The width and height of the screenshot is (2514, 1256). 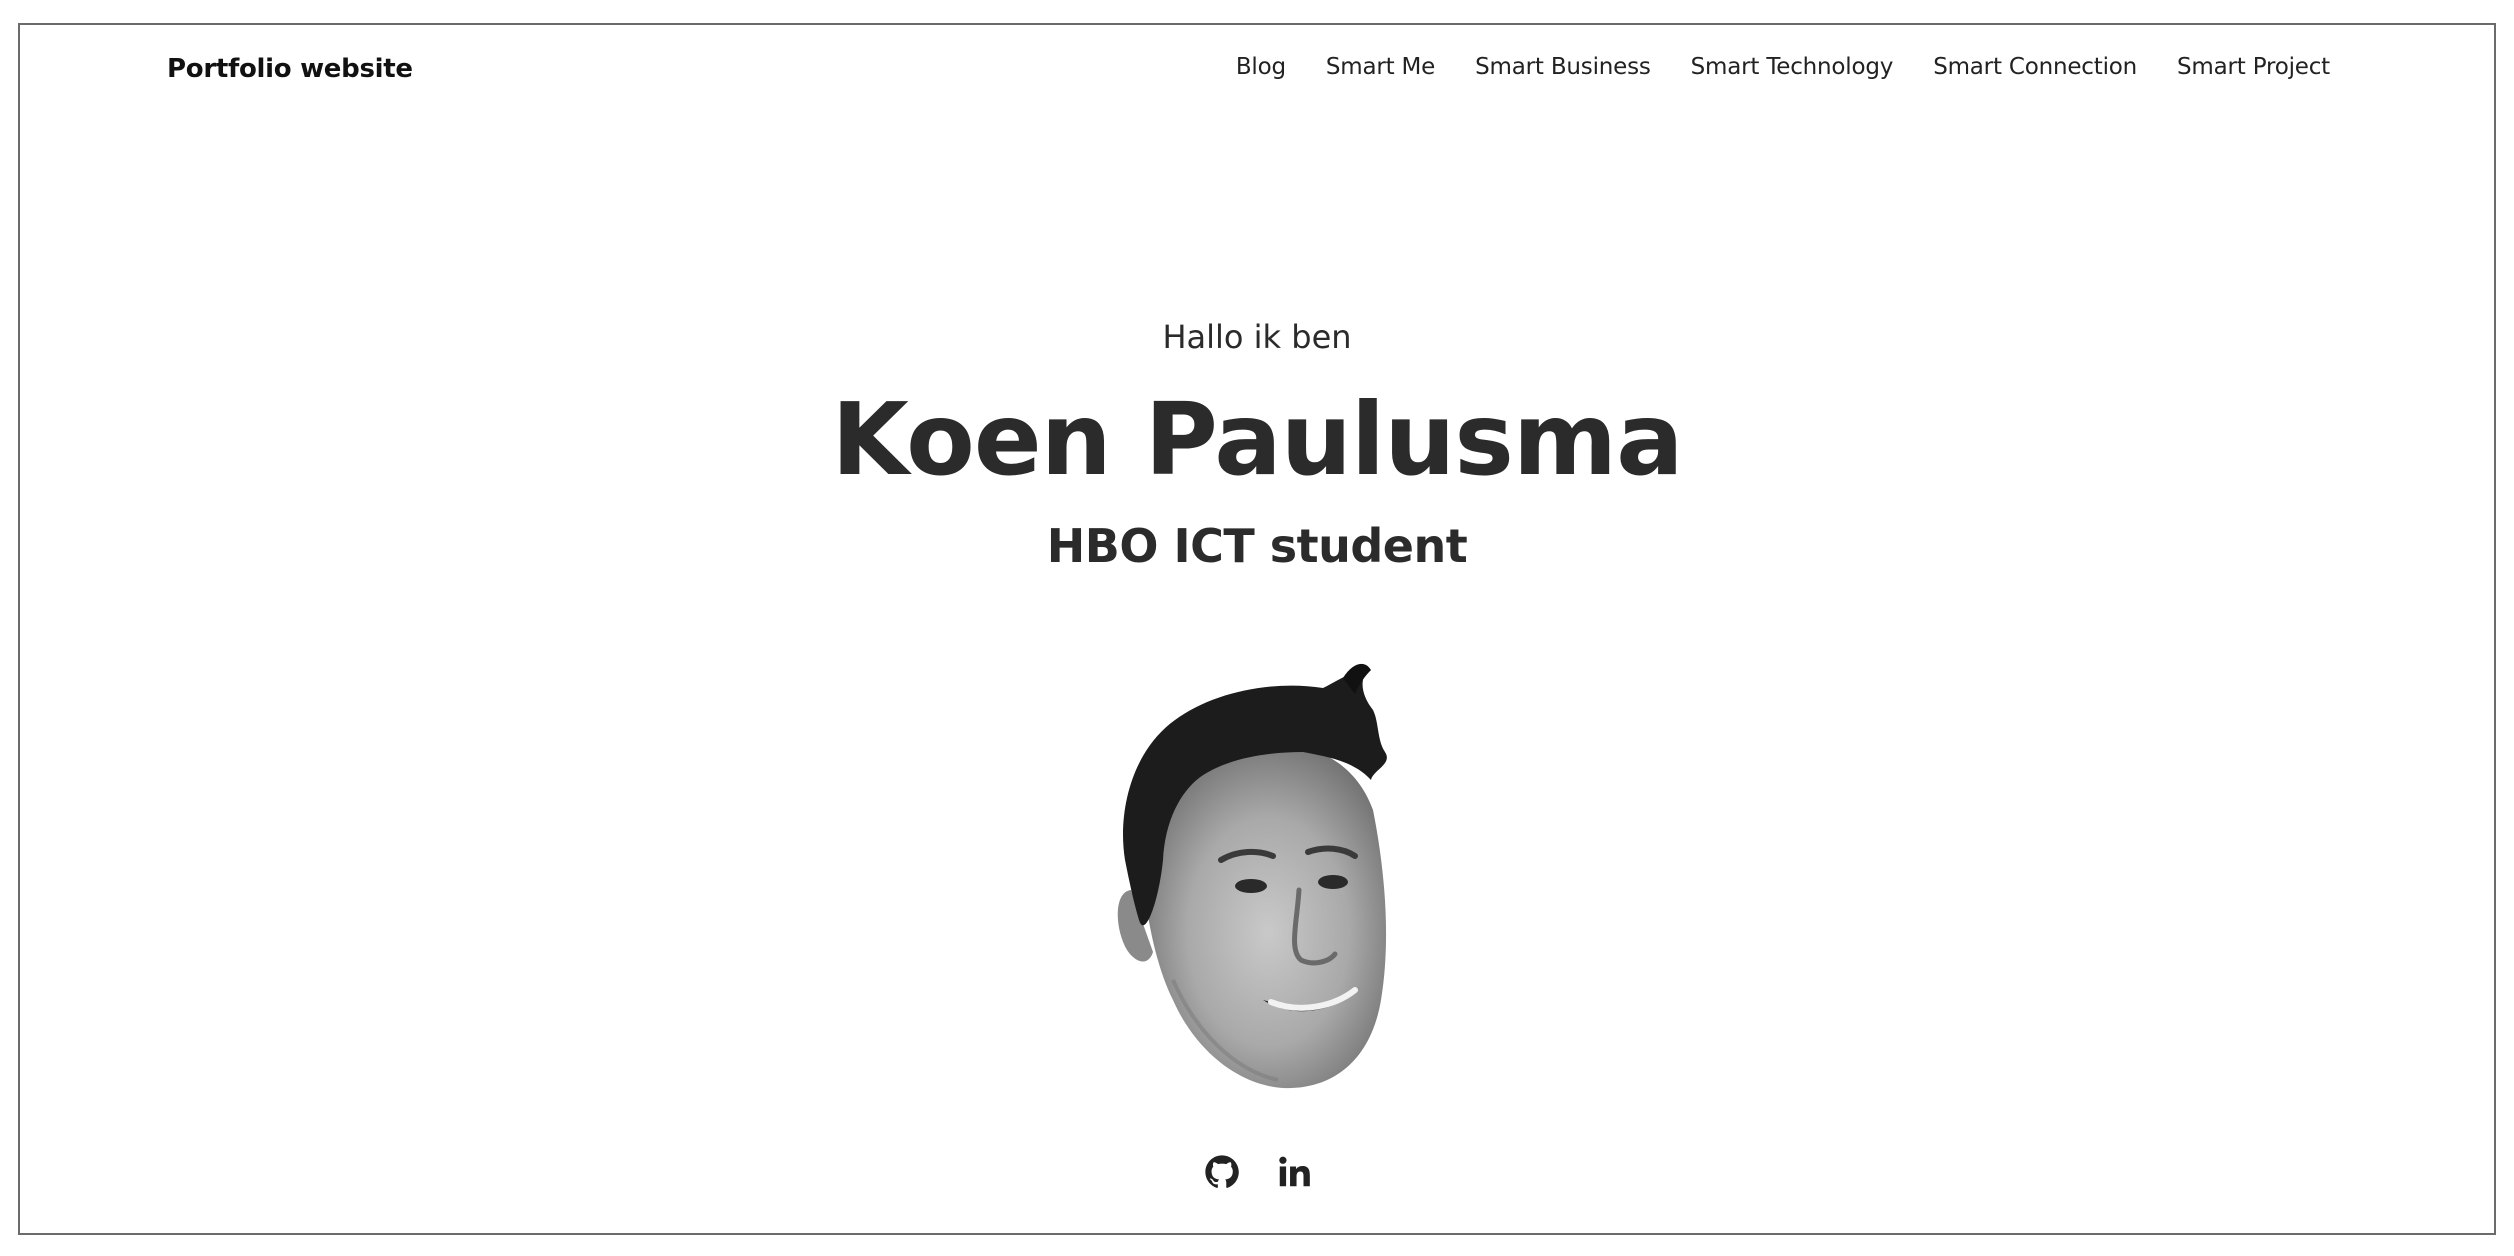 What do you see at coordinates (1257, 337) in the screenshot?
I see `hero-greeting: Hallo ik ben` at bounding box center [1257, 337].